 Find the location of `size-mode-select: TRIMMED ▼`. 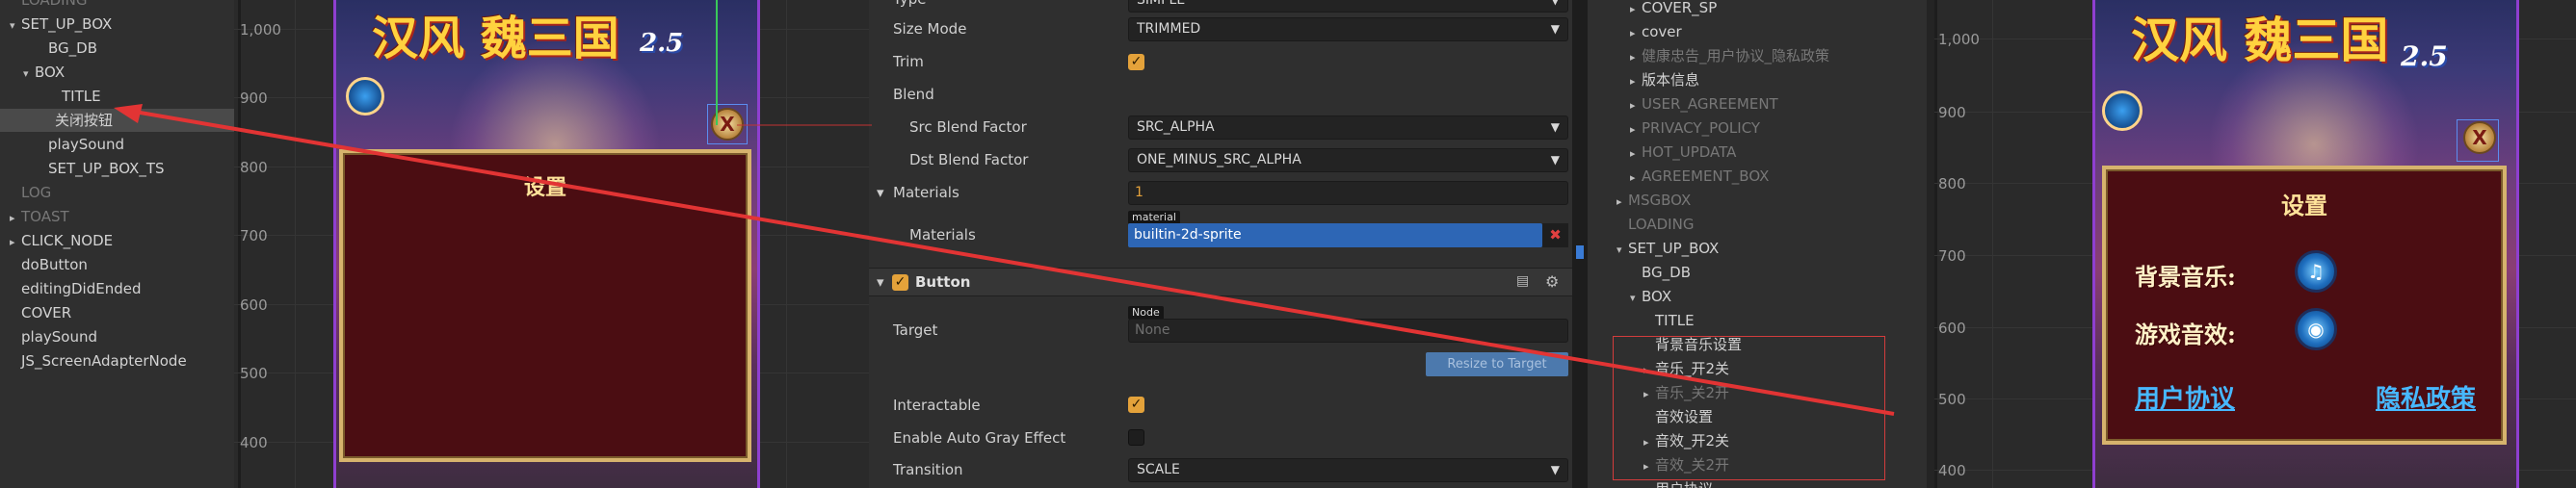

size-mode-select: TRIMMED ▼ is located at coordinates (1348, 29).